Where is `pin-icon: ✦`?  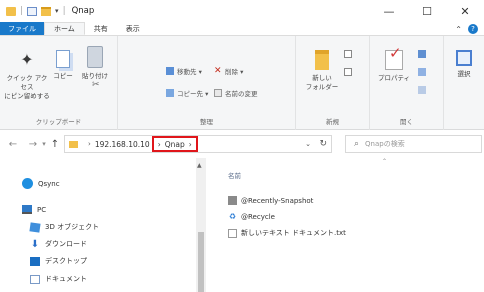 pin-icon: ✦ is located at coordinates (27, 59).